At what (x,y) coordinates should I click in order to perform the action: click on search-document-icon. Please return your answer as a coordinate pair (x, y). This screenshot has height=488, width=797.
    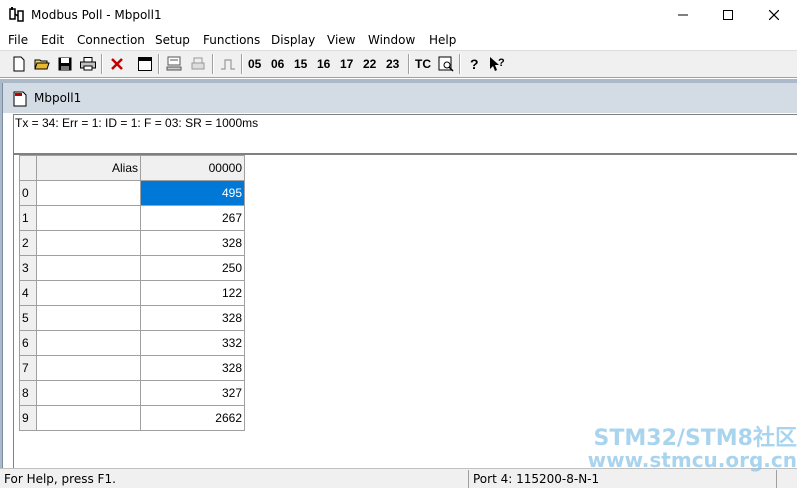
    Looking at the image, I should click on (446, 64).